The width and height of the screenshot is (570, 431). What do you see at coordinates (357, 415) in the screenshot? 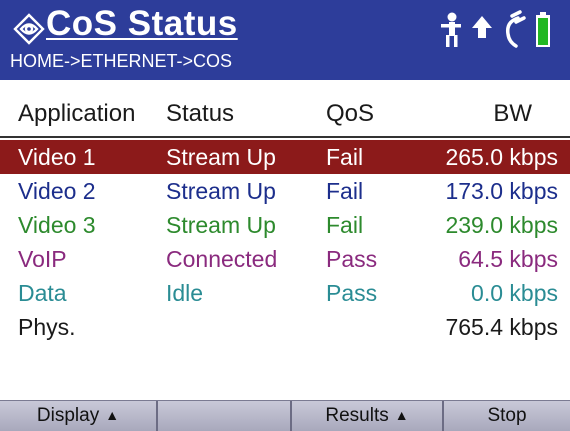
I see `results-softkey-label: Results` at bounding box center [357, 415].